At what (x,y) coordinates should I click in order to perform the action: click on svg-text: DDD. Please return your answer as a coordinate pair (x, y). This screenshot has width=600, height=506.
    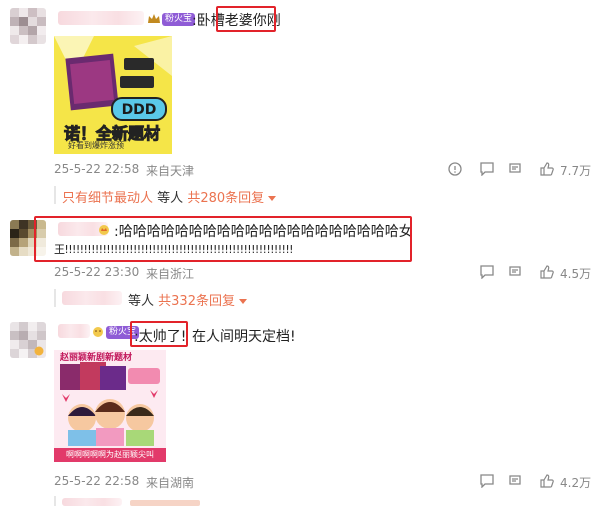
    Looking at the image, I should click on (139, 110).